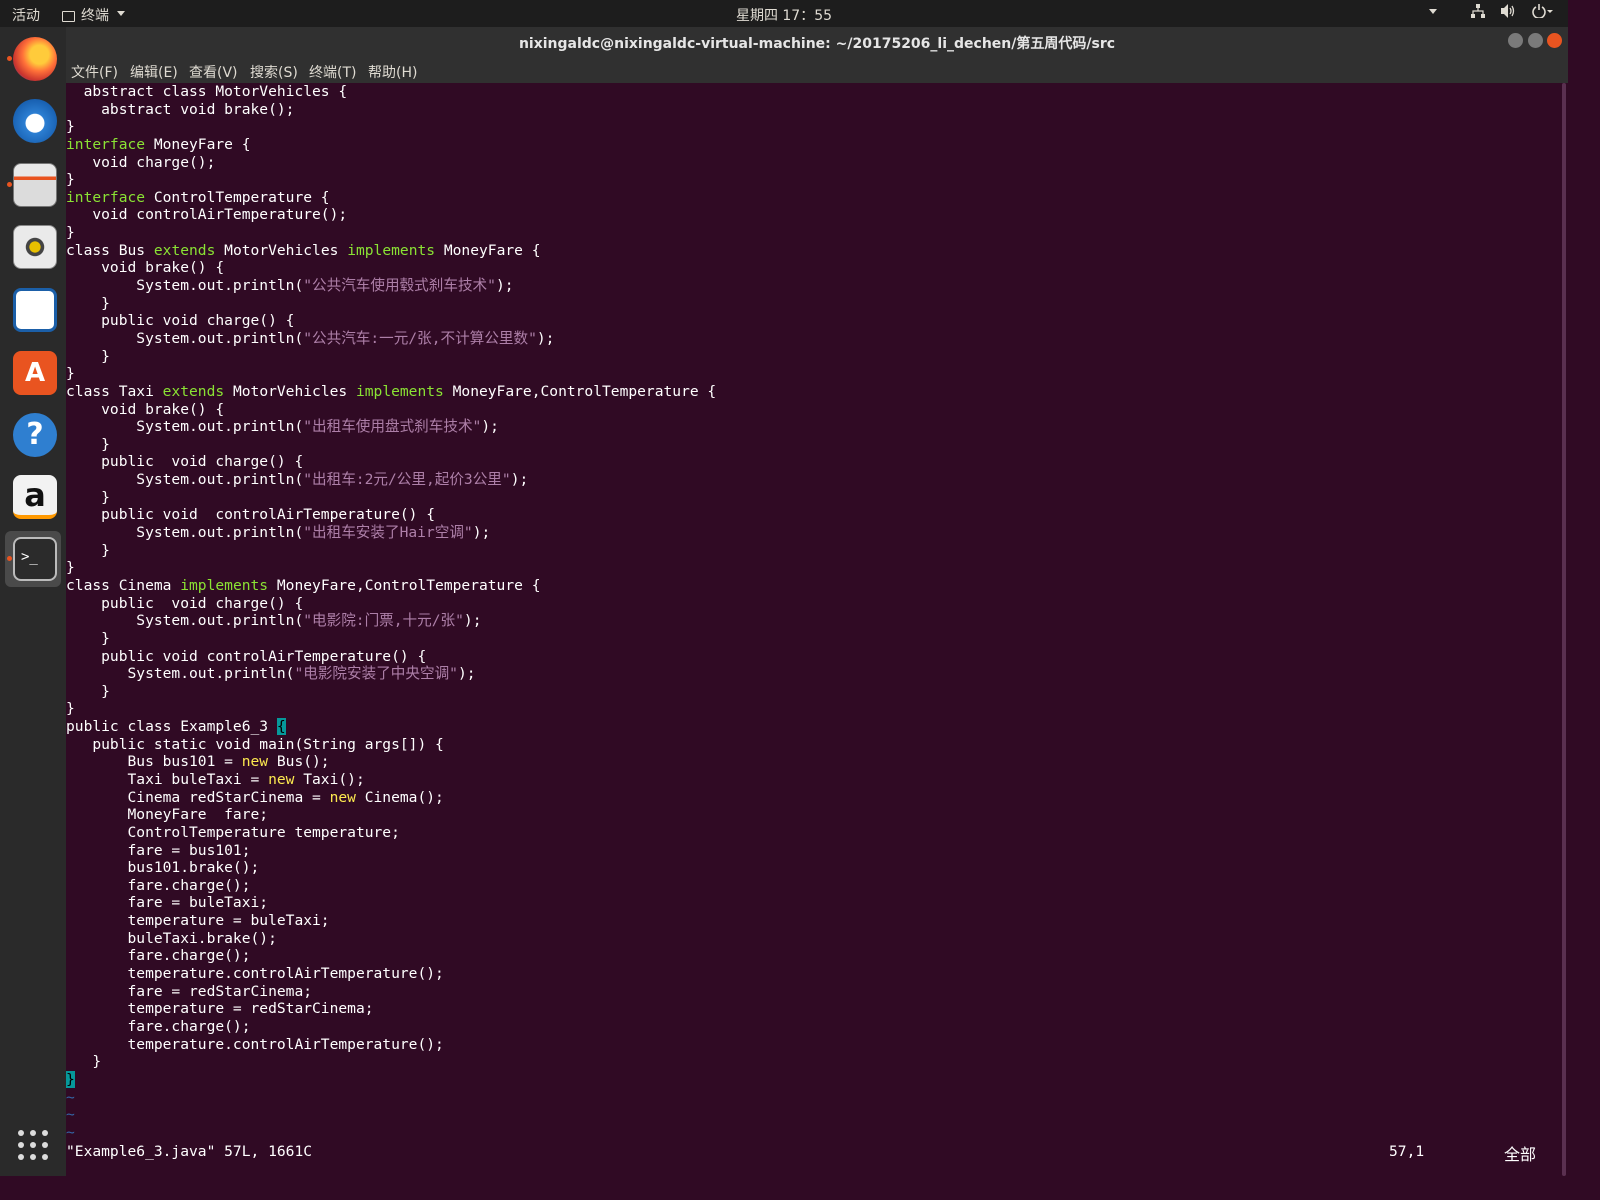 This screenshot has height=1200, width=1600. I want to click on menu-view: 查看(V), so click(213, 72).